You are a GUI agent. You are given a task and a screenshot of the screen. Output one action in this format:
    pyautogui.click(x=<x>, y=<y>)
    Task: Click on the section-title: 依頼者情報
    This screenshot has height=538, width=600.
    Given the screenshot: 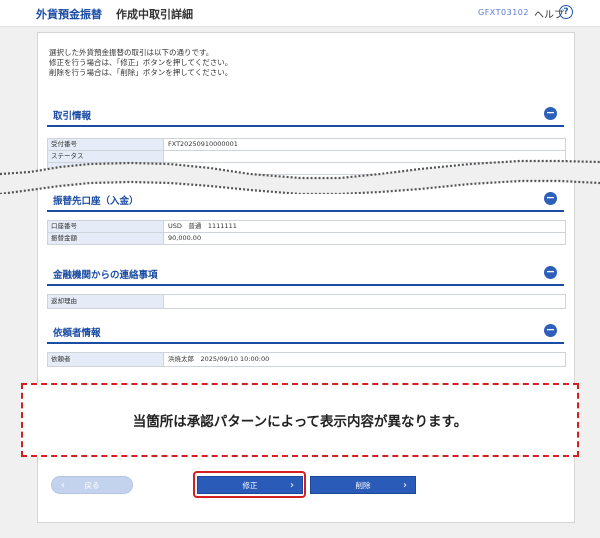 What is the action you would take?
    pyautogui.click(x=77, y=333)
    